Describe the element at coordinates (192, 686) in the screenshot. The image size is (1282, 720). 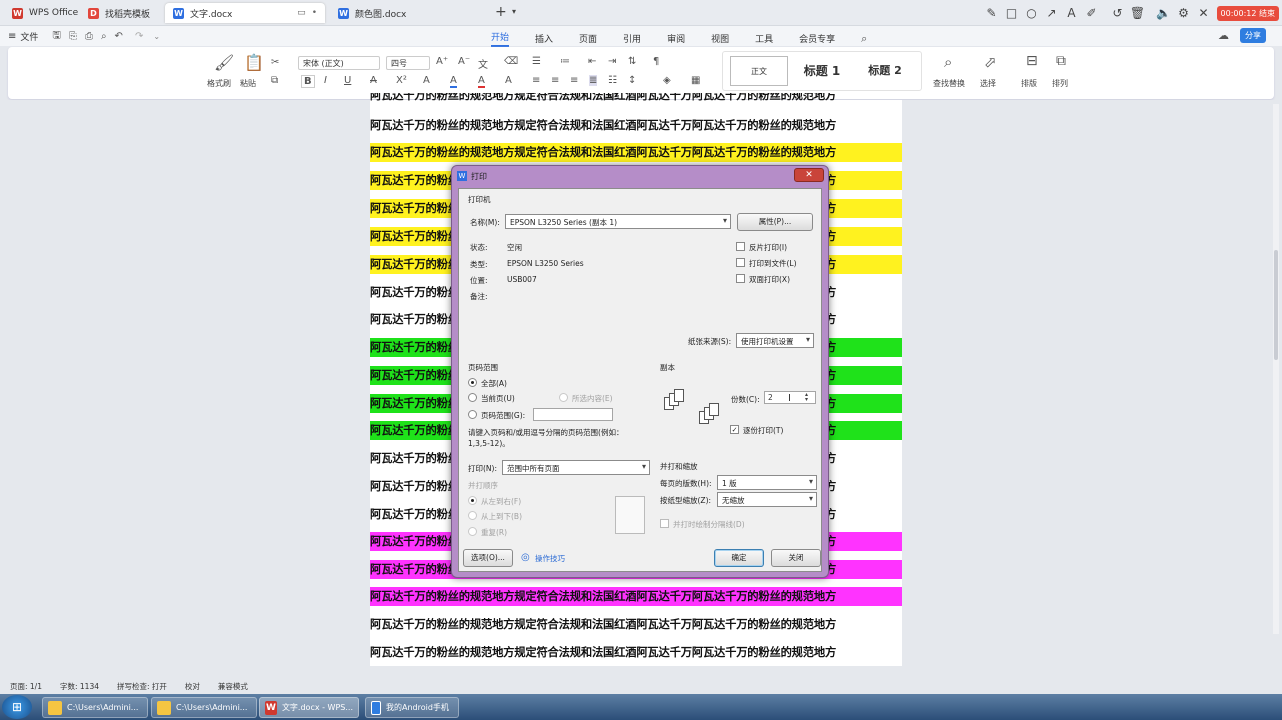
I see `proofread-button: 校对` at that location.